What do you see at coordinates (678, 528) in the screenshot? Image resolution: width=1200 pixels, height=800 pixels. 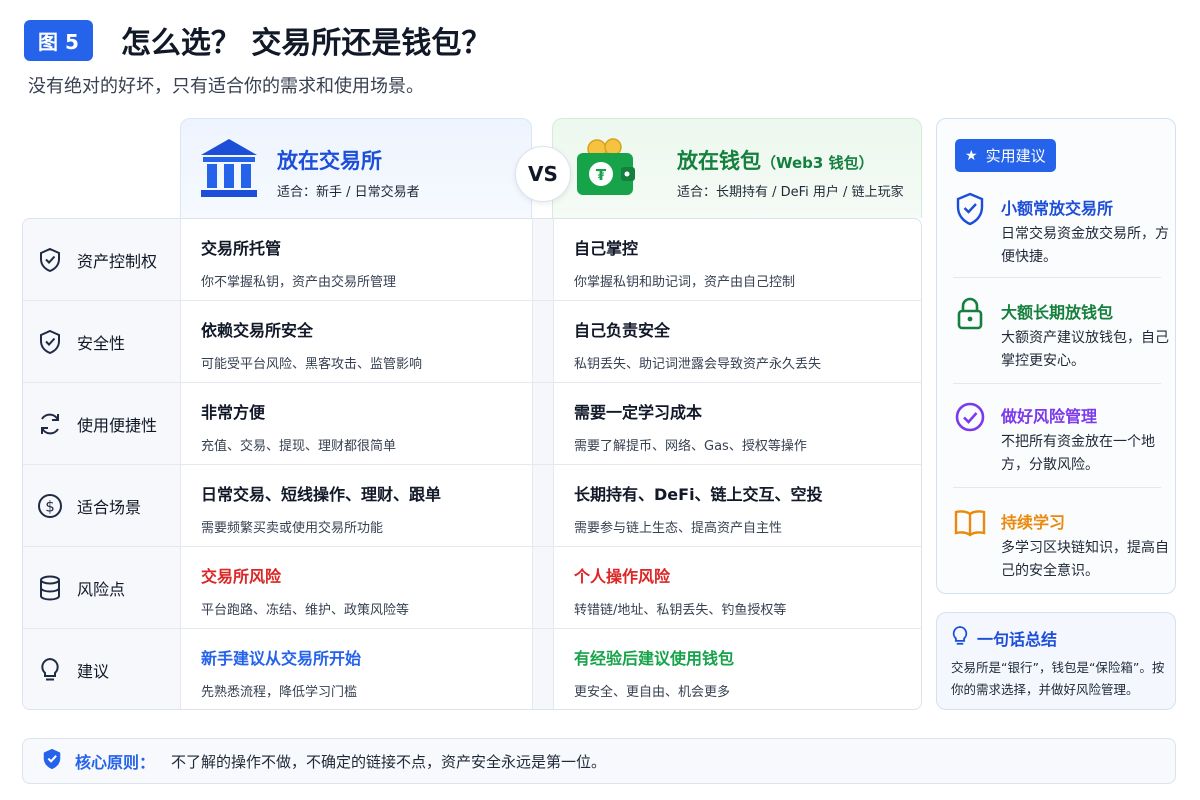 I see `cell-desc: 需要参与链上生态、提高资产自主性` at bounding box center [678, 528].